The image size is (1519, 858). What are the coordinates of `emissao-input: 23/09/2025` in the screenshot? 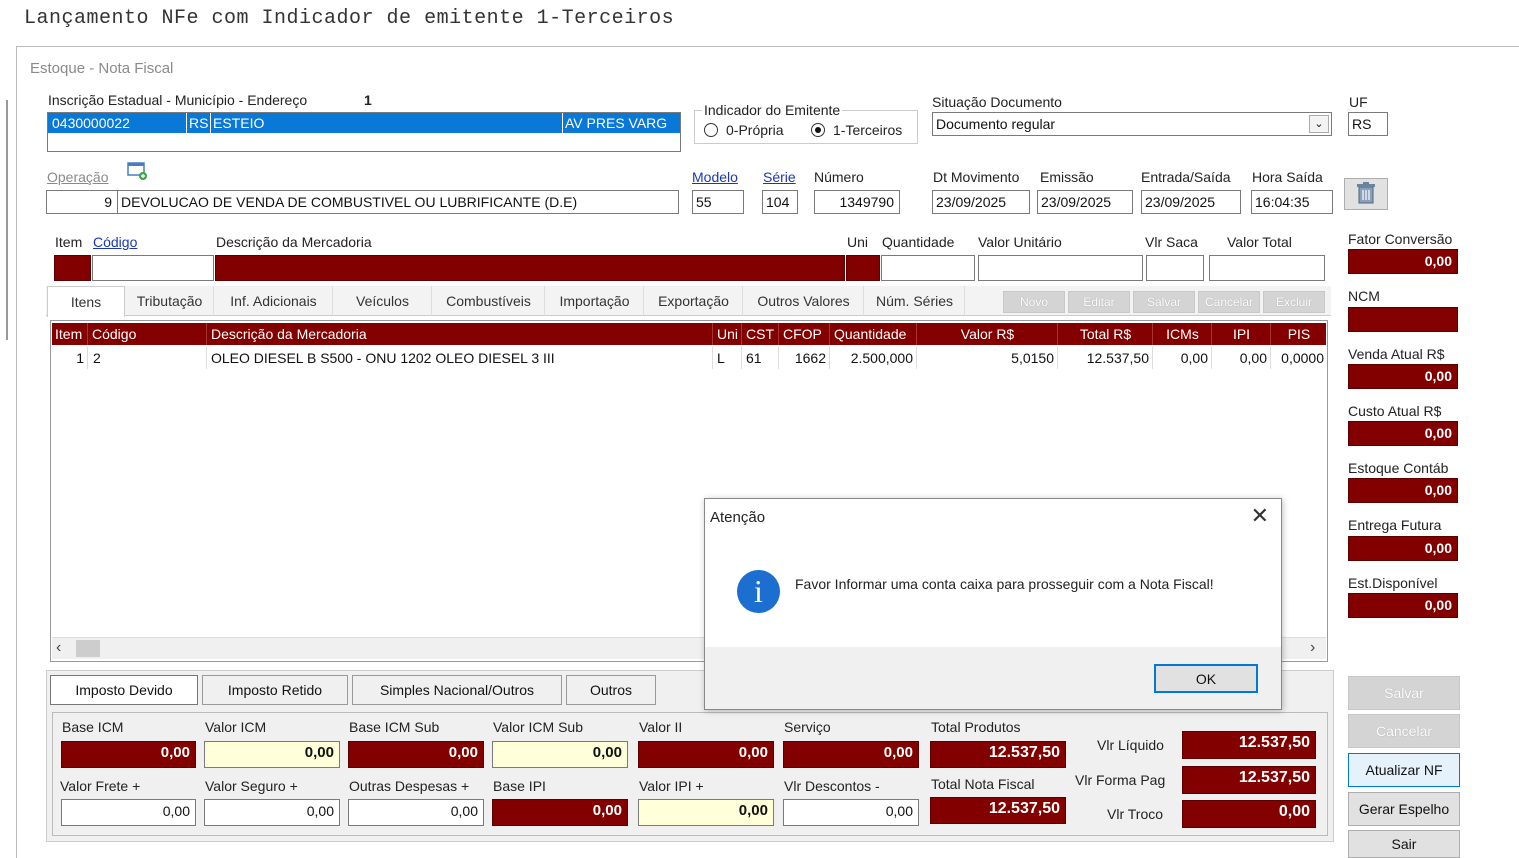 It's located at (1085, 202).